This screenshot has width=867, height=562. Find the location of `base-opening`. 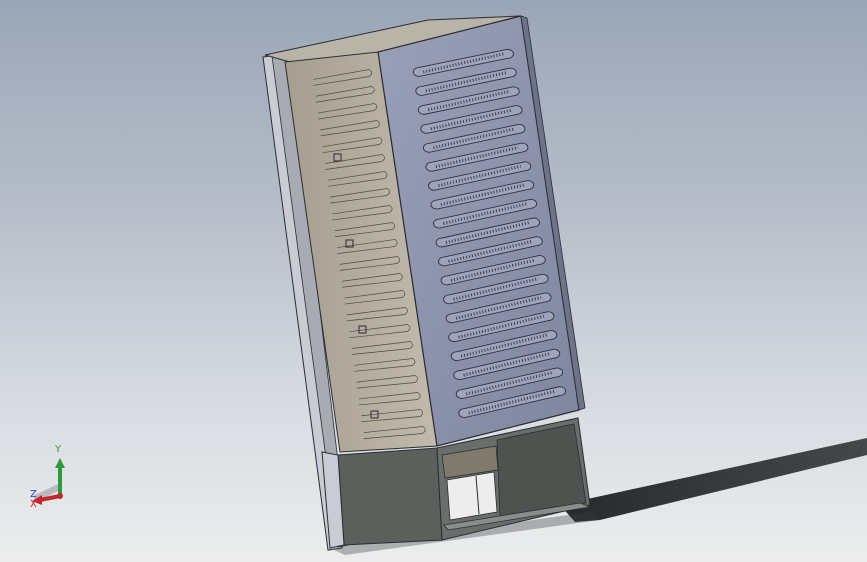

base-opening is located at coordinates (472, 496).